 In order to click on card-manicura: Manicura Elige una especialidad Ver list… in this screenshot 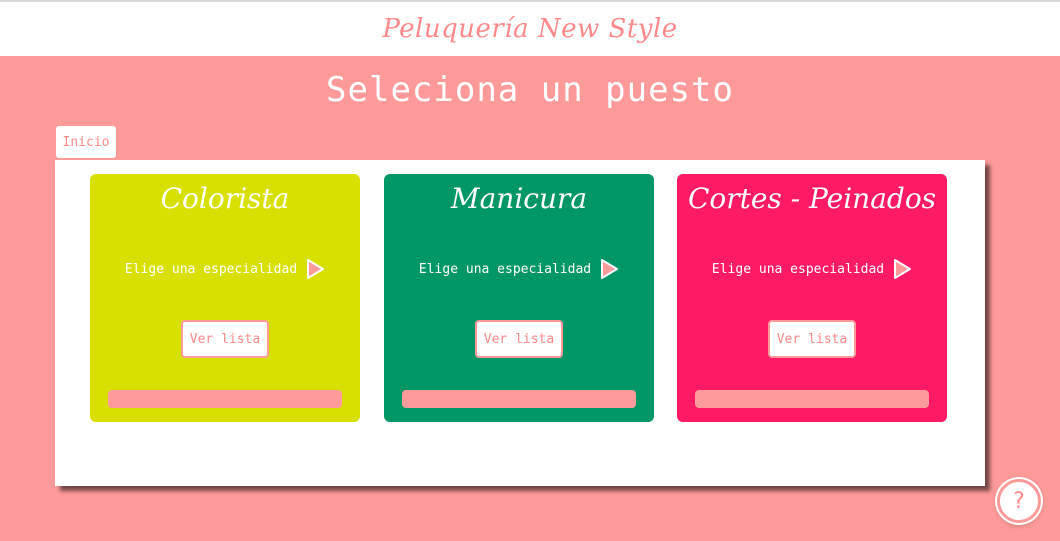, I will do `click(519, 298)`.